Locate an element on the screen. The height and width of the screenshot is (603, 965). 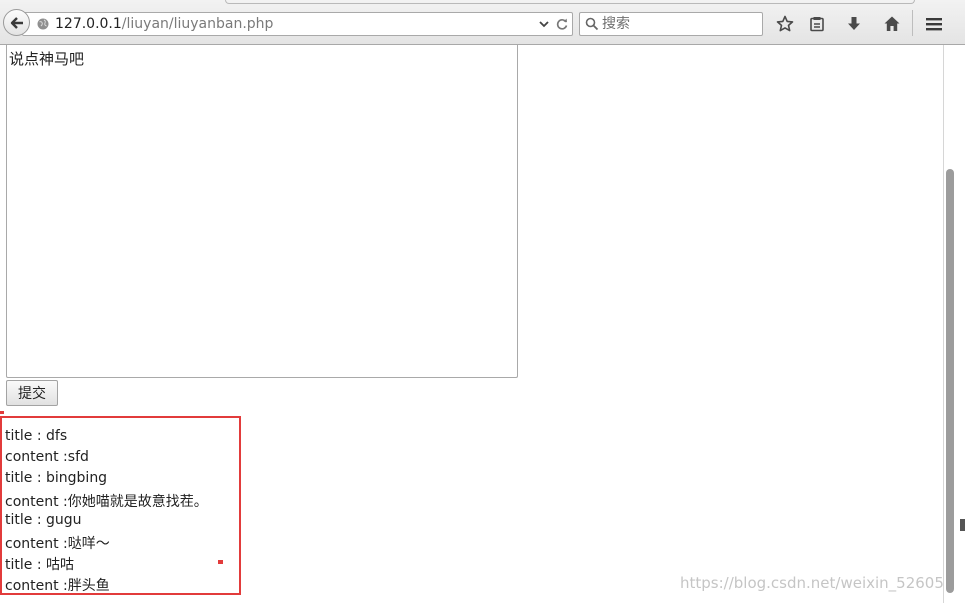
message-line: title : dfs is located at coordinates (36, 436).